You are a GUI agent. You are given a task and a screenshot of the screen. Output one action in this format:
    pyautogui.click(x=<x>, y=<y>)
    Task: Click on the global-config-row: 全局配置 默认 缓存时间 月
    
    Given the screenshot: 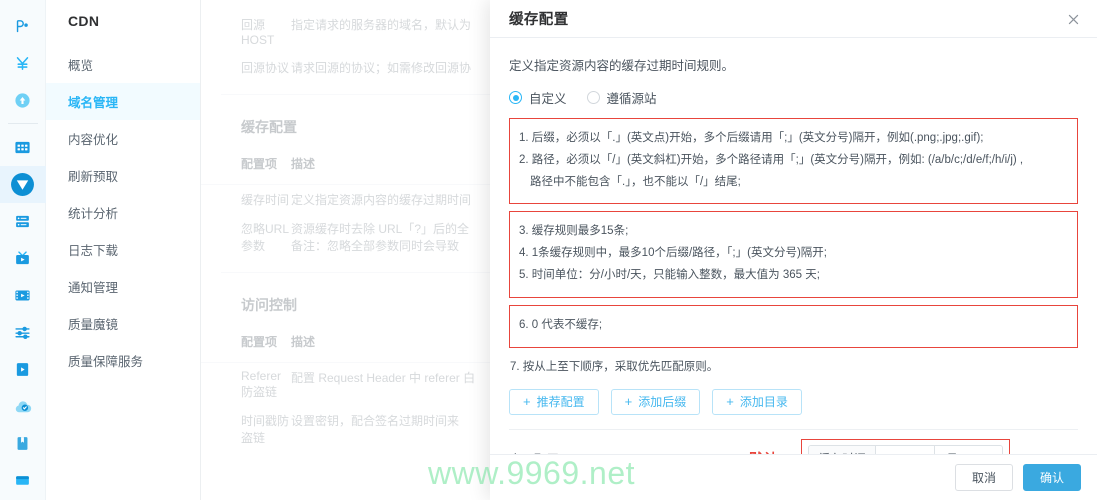 What is the action you would take?
    pyautogui.click(x=793, y=446)
    